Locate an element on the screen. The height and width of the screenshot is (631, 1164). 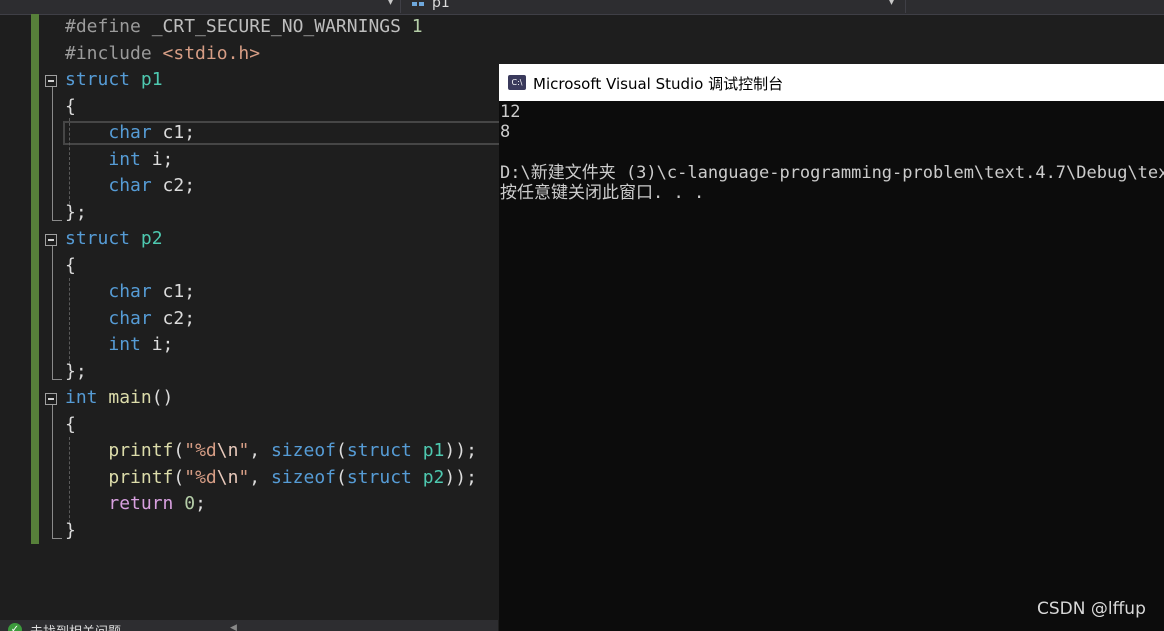
code-token: printf is located at coordinates (141, 477).